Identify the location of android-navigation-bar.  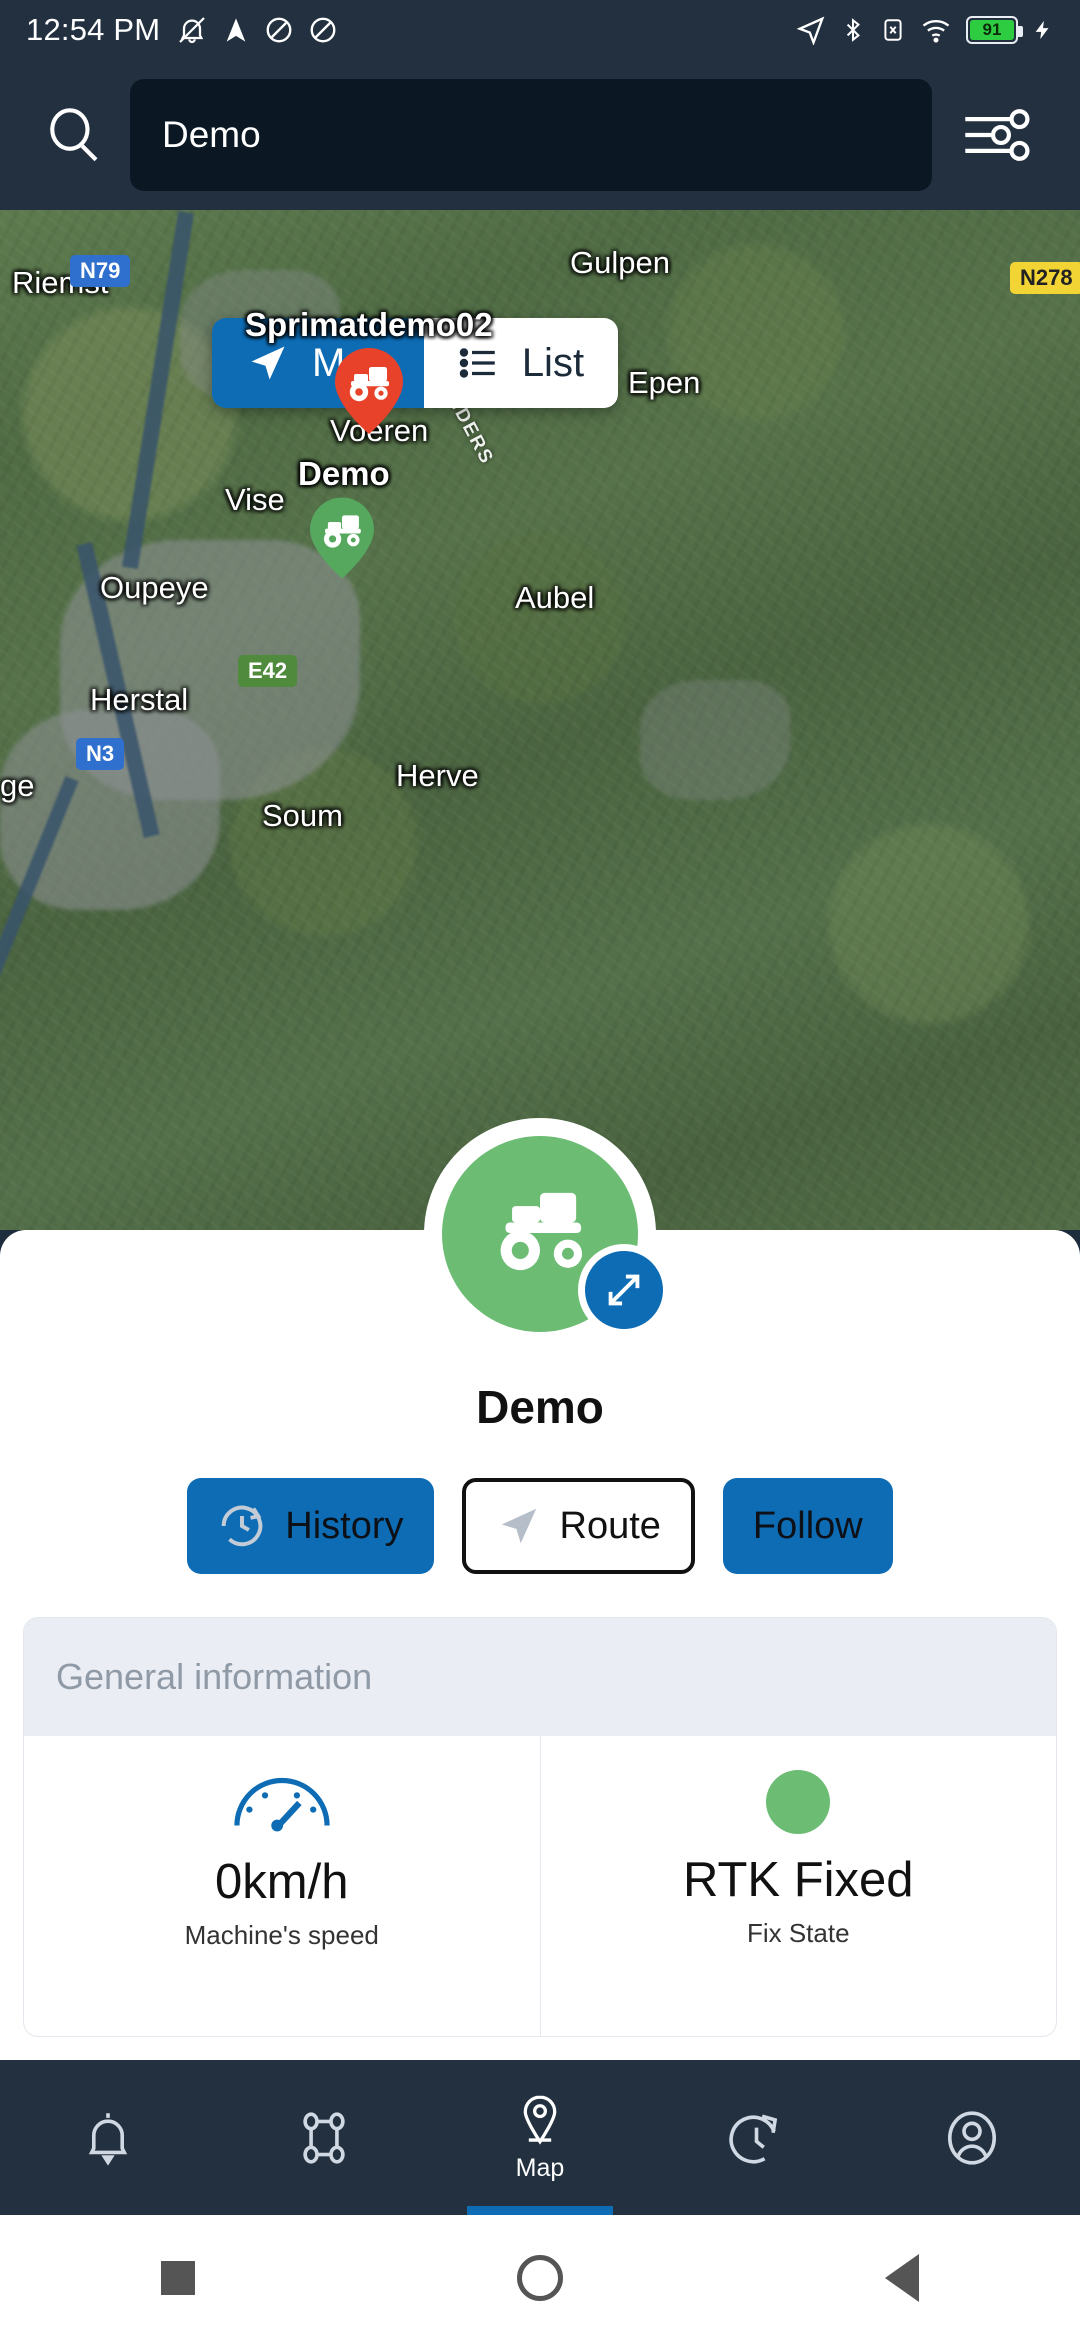
(540, 2277).